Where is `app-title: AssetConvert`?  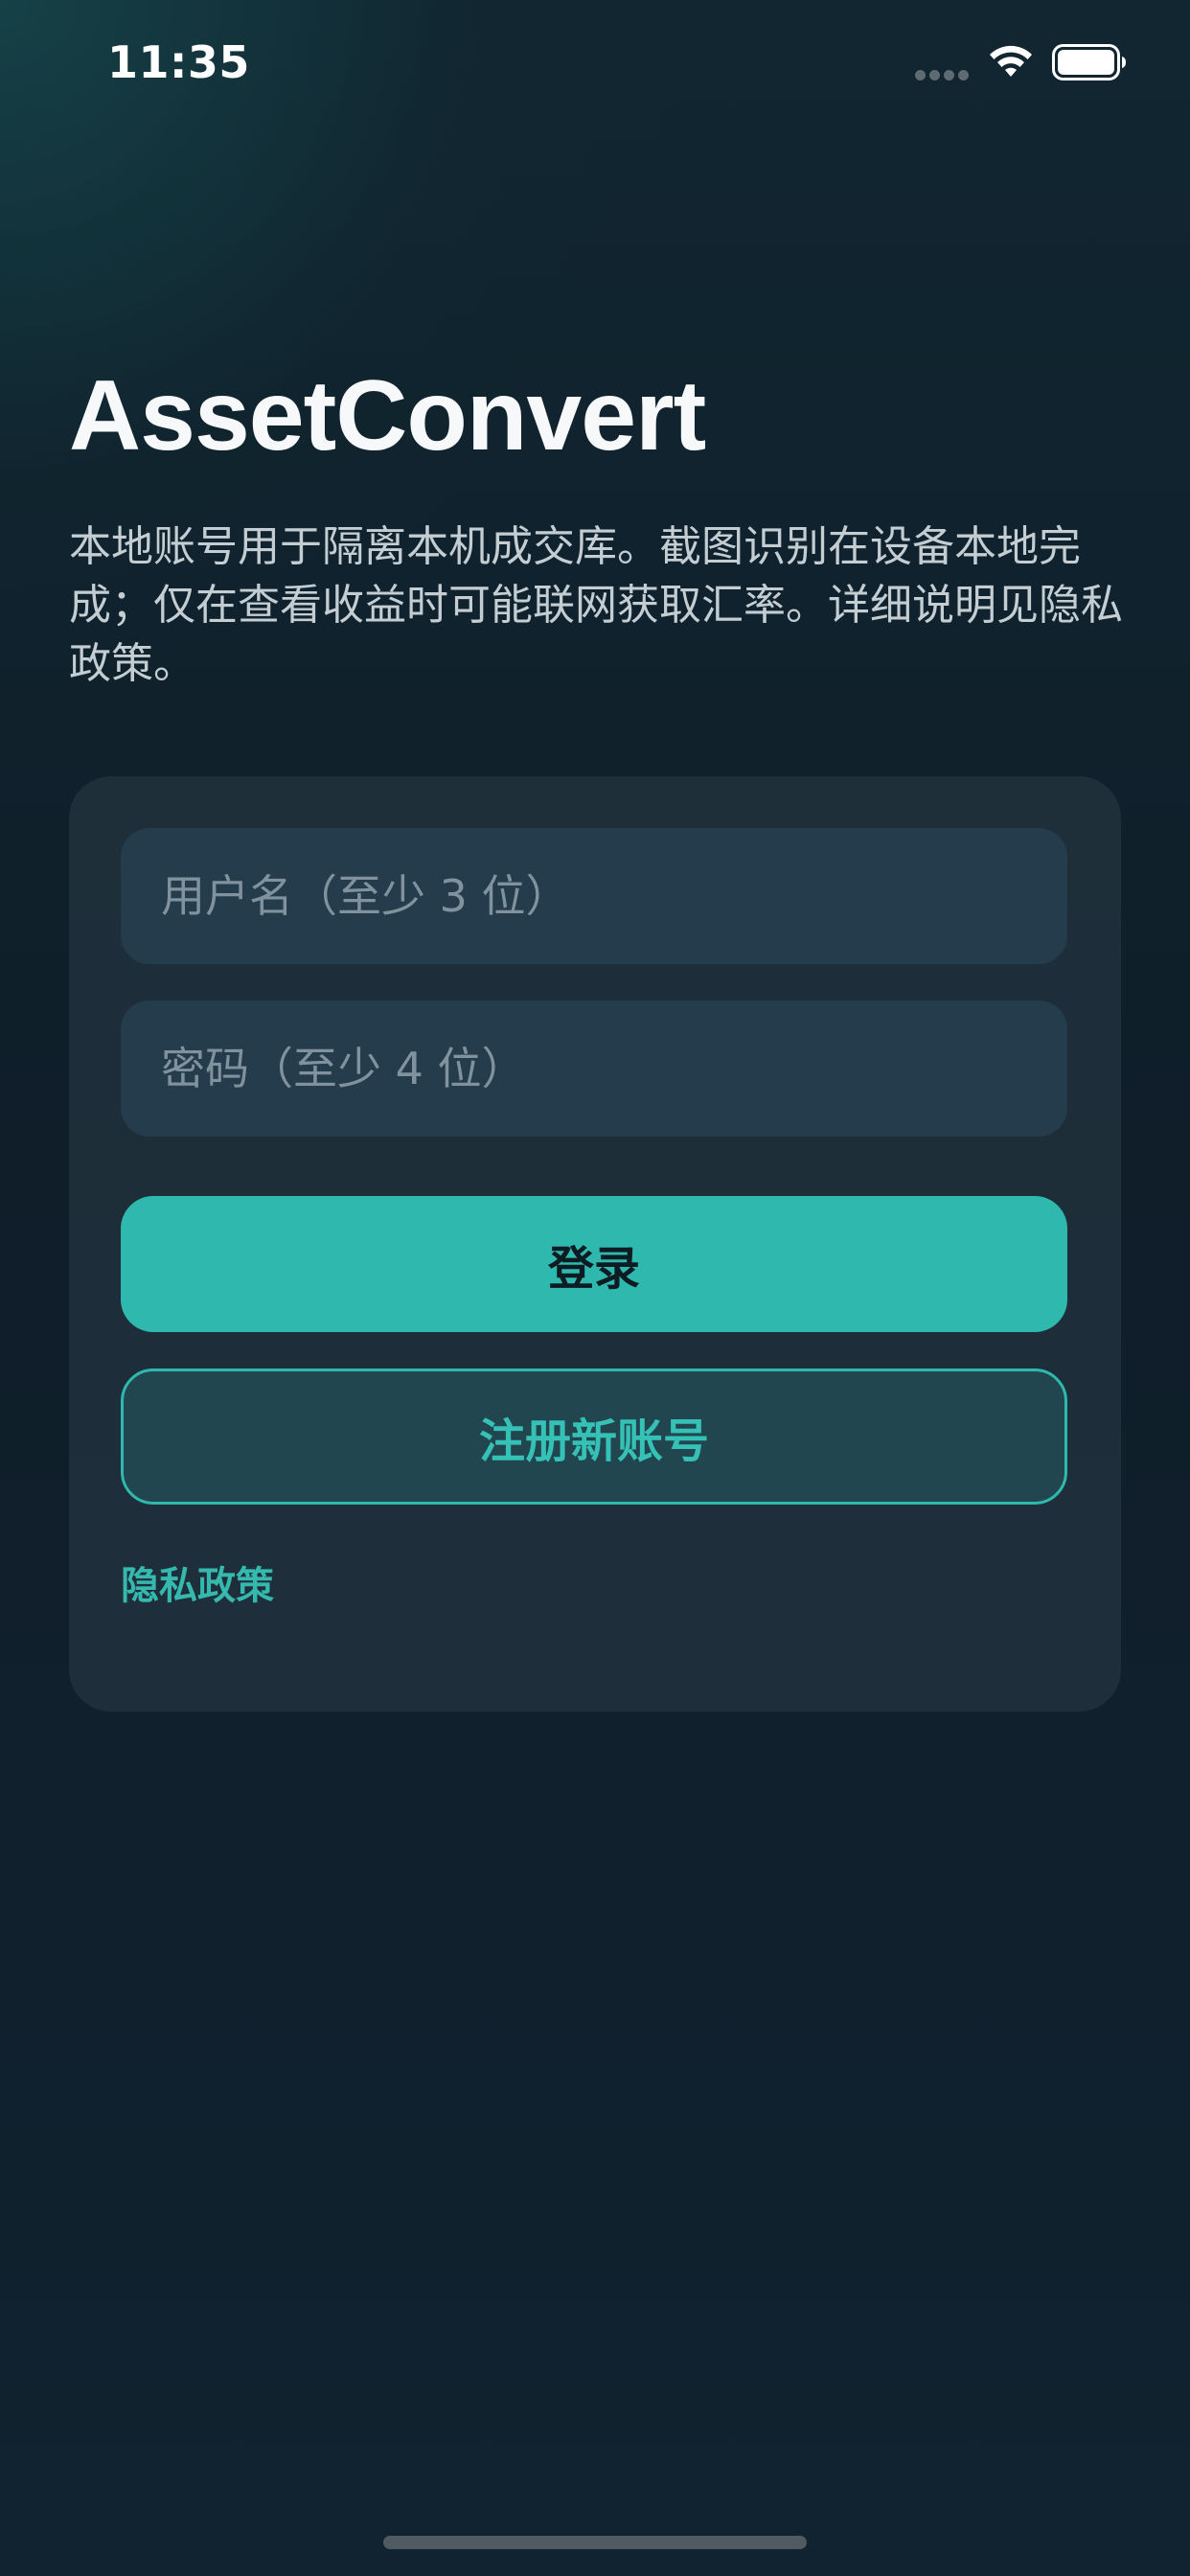 app-title: AssetConvert is located at coordinates (388, 416).